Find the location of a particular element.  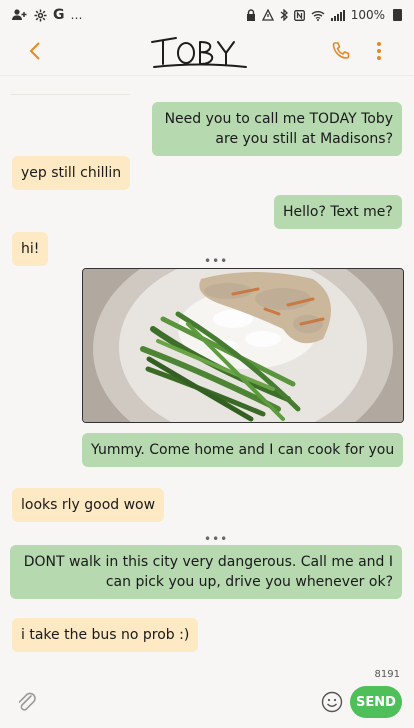

more-vert-icon is located at coordinates (379, 51).